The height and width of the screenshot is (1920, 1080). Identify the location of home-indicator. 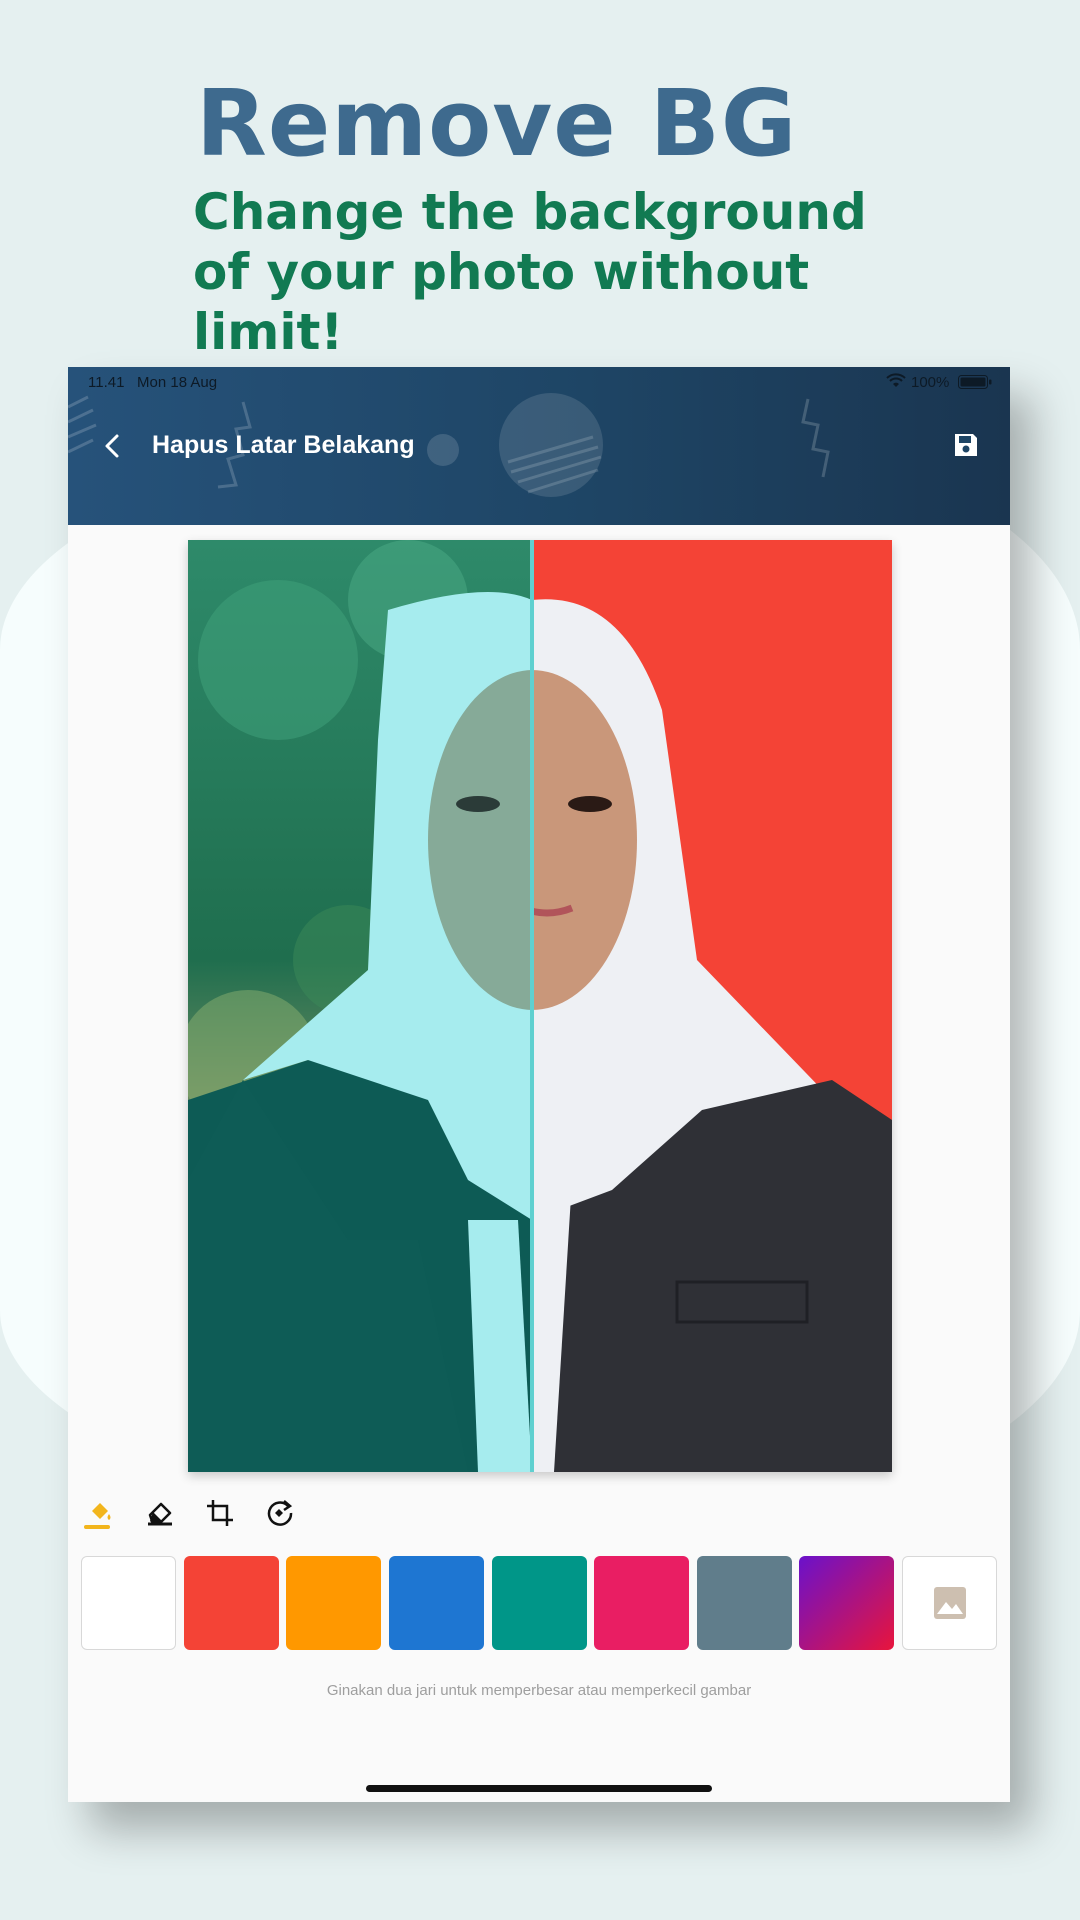
(539, 1788).